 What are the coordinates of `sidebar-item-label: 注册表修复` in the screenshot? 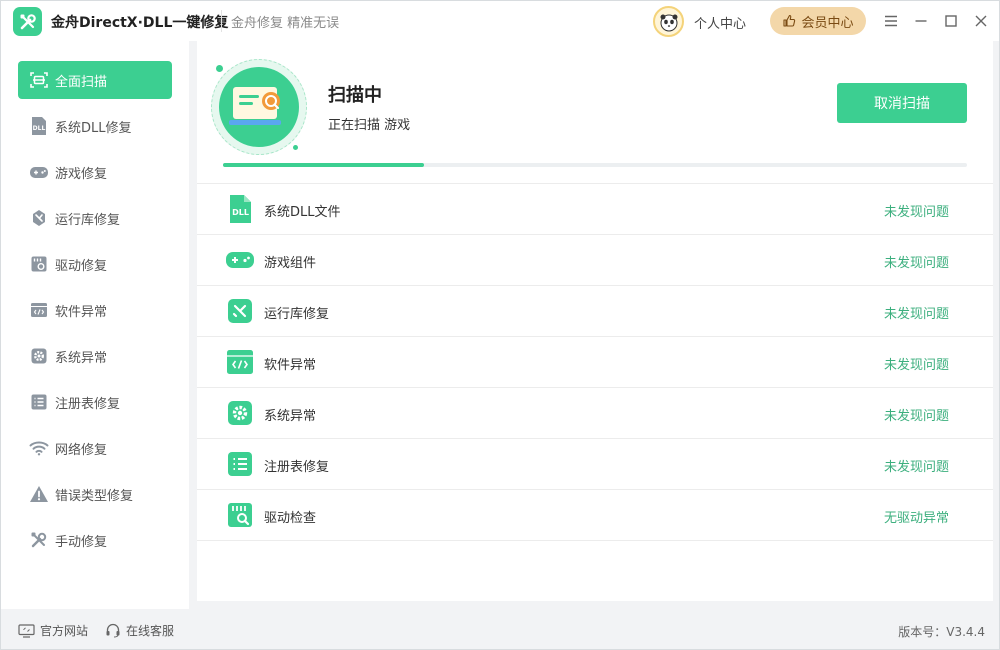 It's located at (88, 404).